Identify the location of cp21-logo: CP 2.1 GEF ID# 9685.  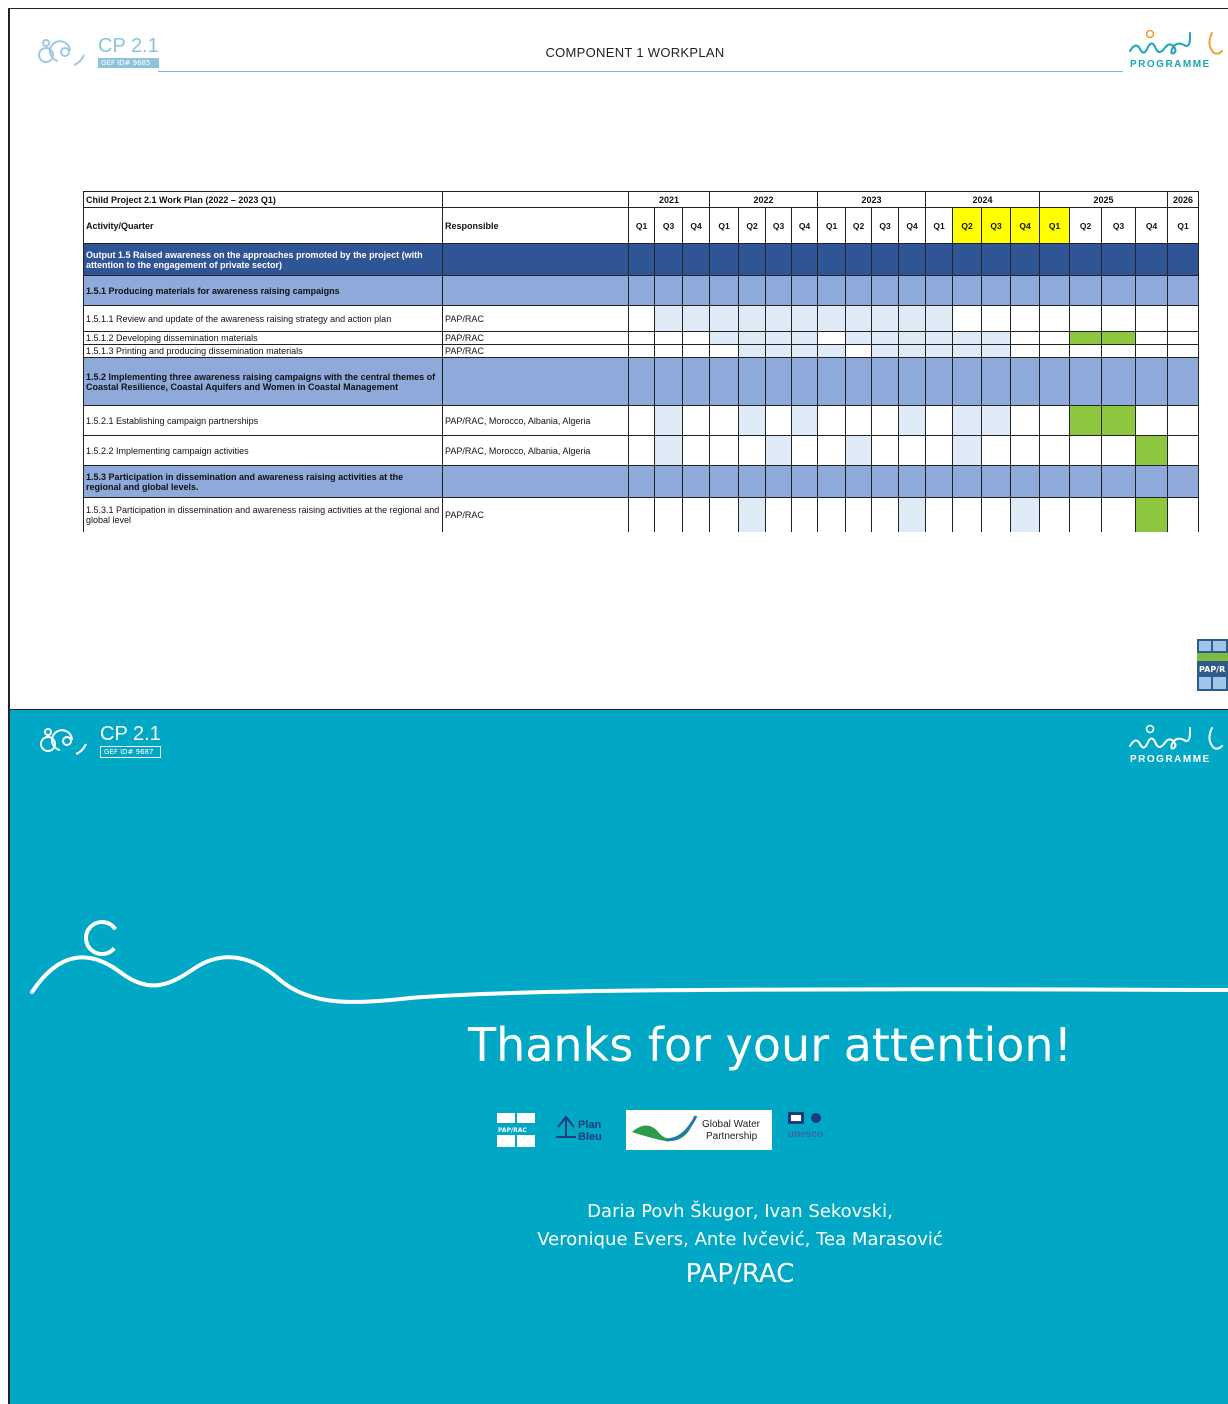
(97, 52).